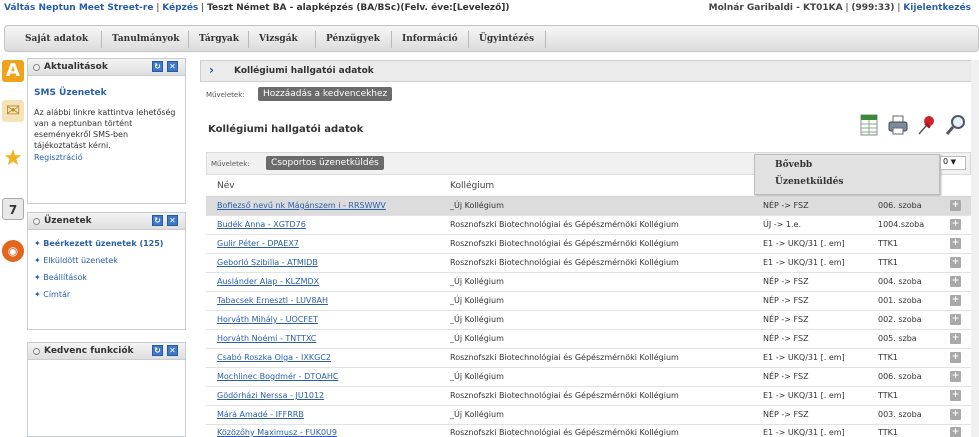  I want to click on page-size-select: 0 ▼, so click(953, 163).